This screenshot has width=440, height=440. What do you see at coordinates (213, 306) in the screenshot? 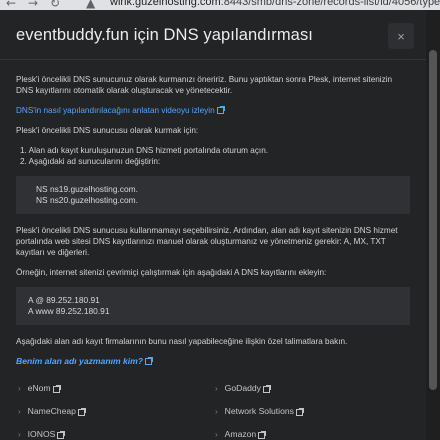
I see `a-records-box: A @ 89.252.180.91 A www 89.252.180.91` at bounding box center [213, 306].